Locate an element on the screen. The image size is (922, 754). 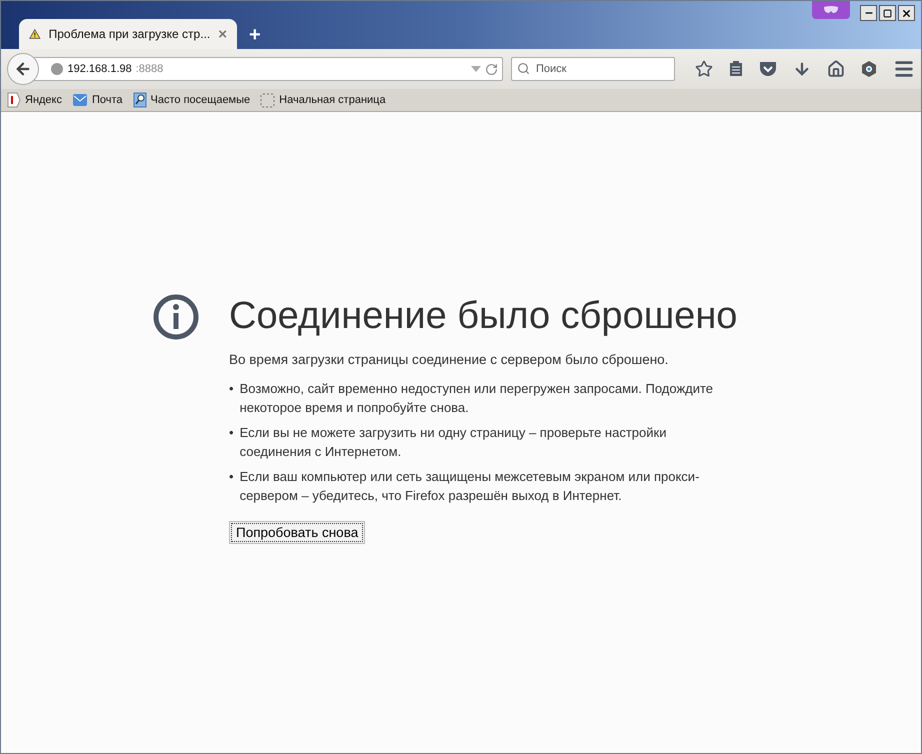
minimize-button is located at coordinates (868, 13).